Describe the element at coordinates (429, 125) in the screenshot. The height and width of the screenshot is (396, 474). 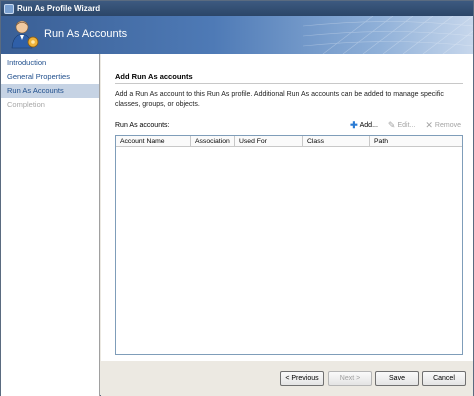
I see `remove-icon: ✕` at that location.